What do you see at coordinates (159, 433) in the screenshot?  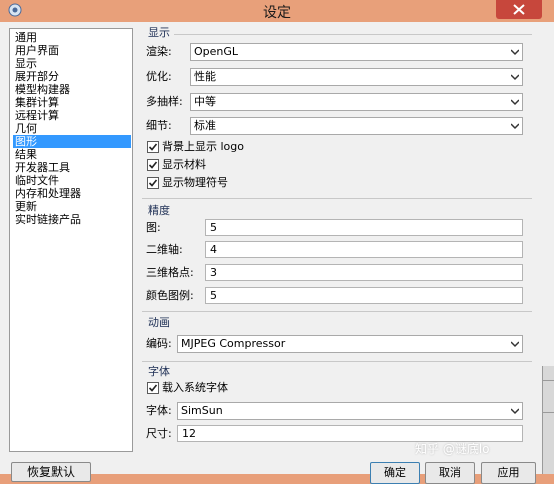 I see `size-label: 尺寸:` at bounding box center [159, 433].